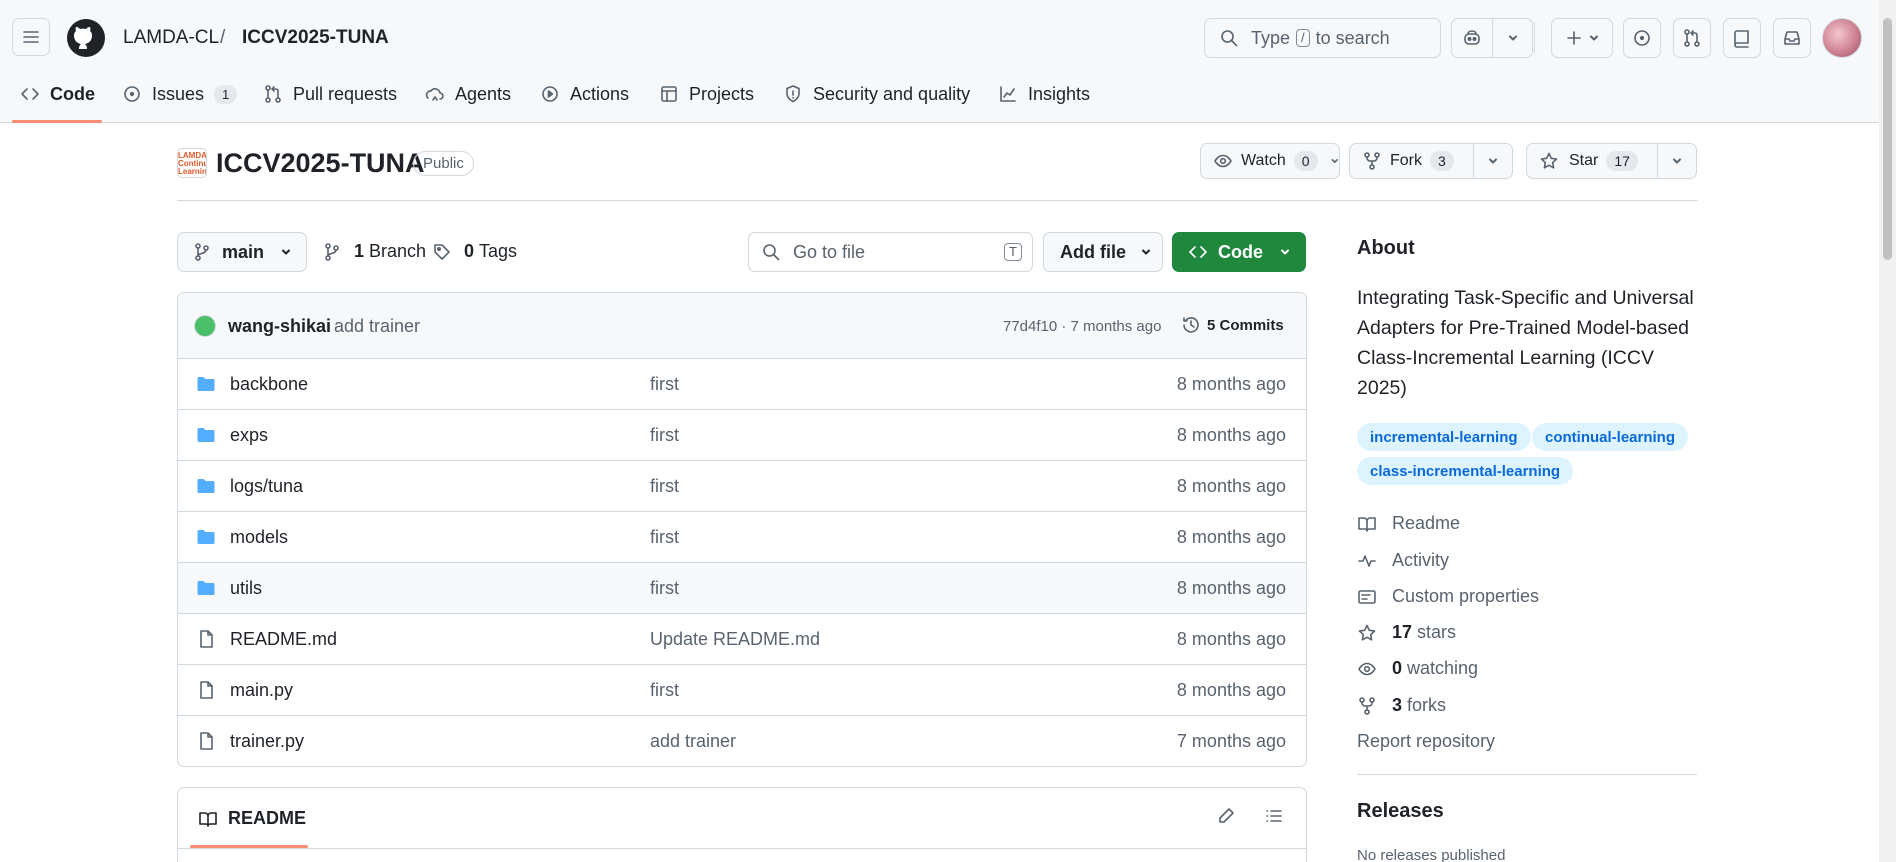  Describe the element at coordinates (1448, 596) in the screenshot. I see `custom-properties-link: Custom properties` at that location.